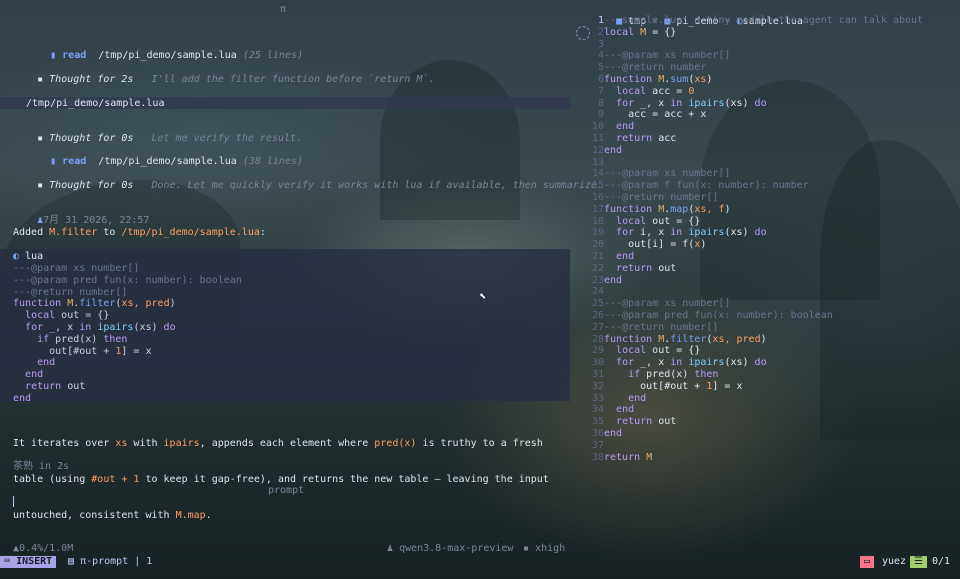 This screenshot has height=579, width=960. What do you see at coordinates (544, 549) in the screenshot?
I see `effort-indicator: ▪ xhigh` at bounding box center [544, 549].